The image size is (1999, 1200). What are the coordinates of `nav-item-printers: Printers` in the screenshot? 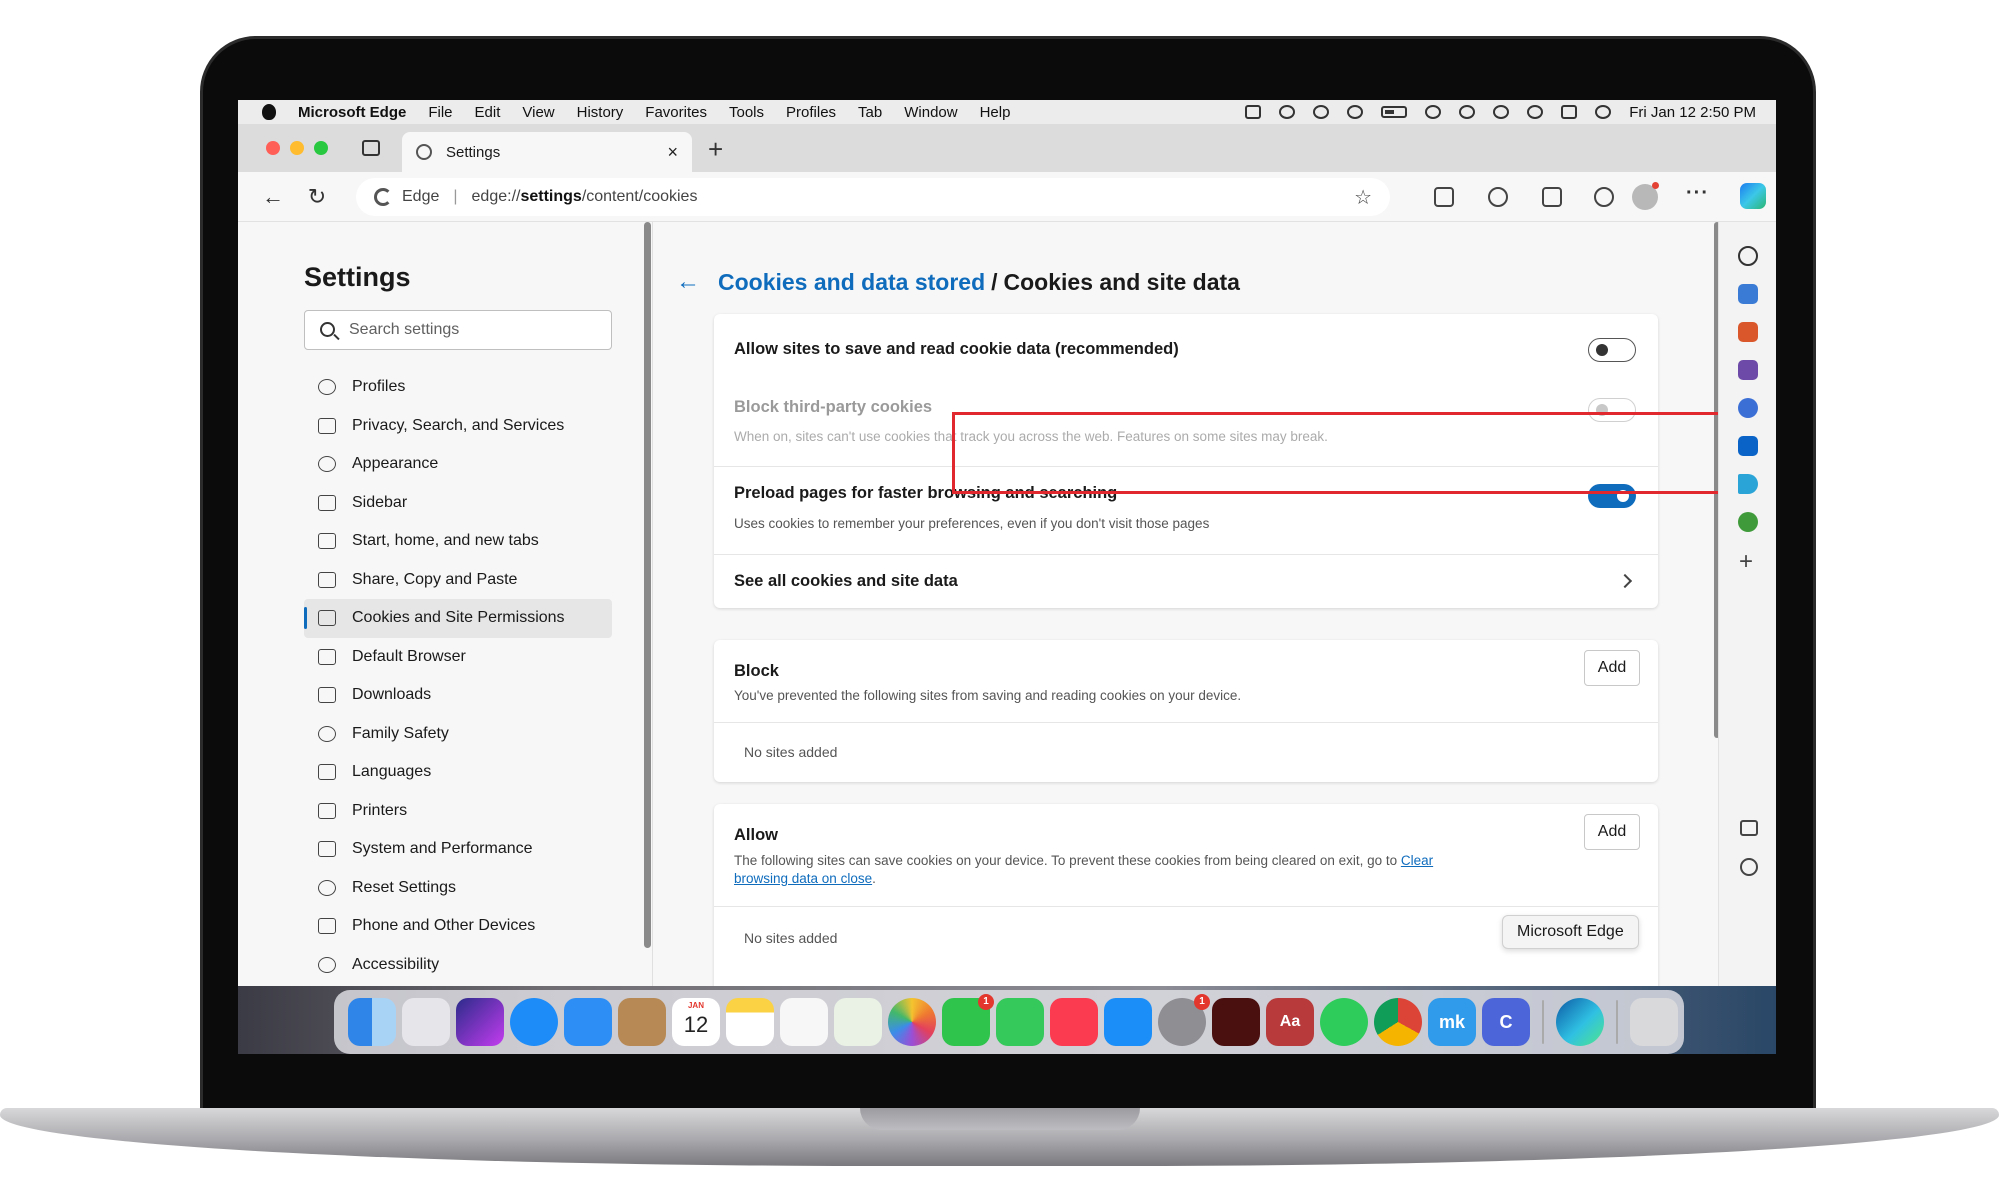 It's located at (458, 811).